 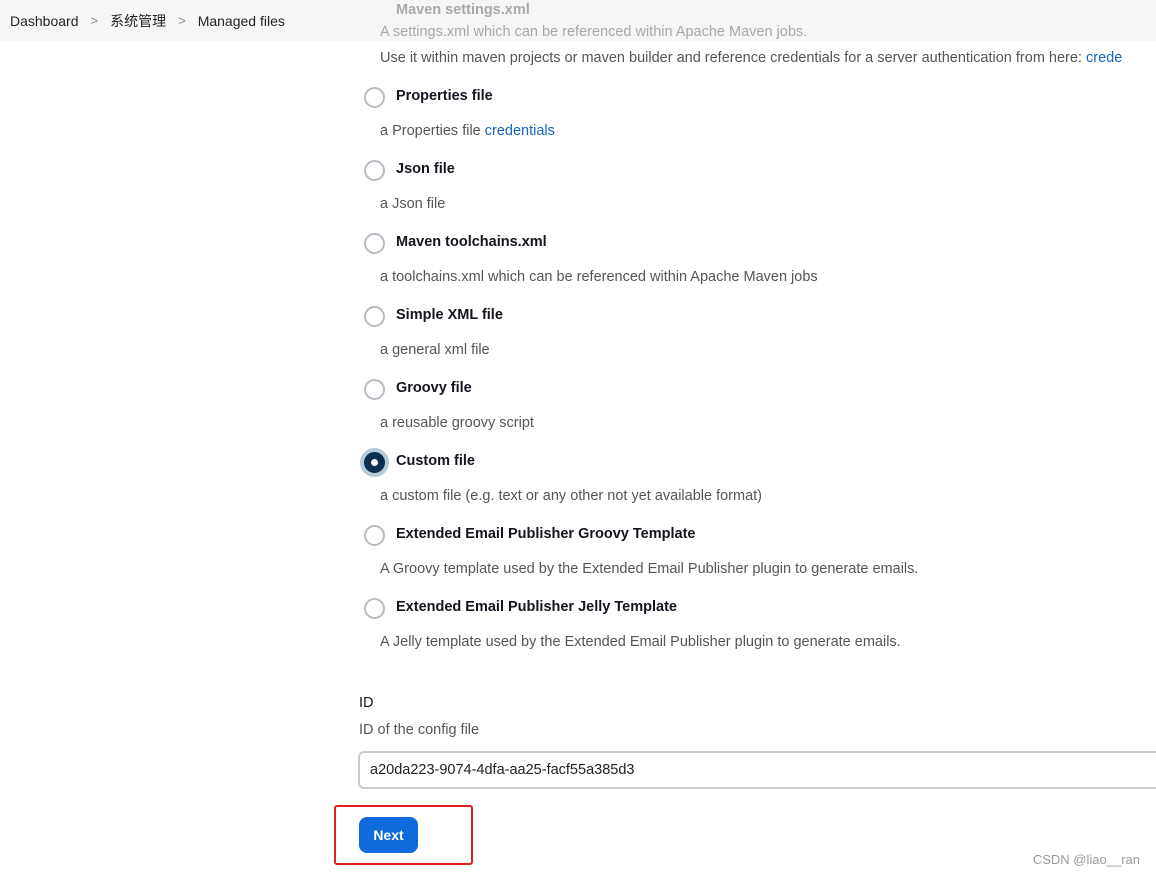 What do you see at coordinates (444, 96) in the screenshot?
I see `option-label: Properties file` at bounding box center [444, 96].